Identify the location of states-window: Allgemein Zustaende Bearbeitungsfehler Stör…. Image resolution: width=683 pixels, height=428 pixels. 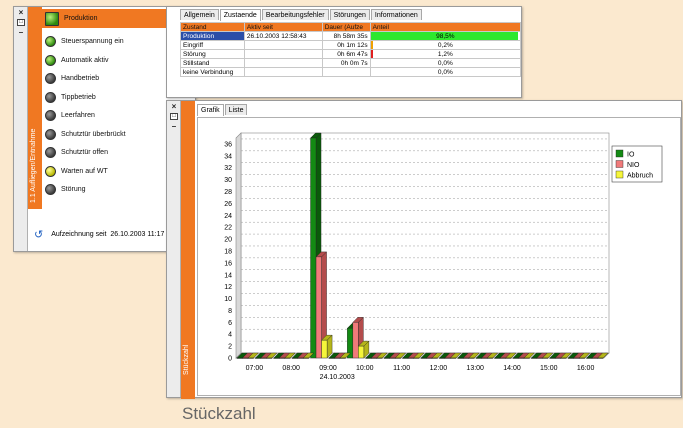
(344, 52).